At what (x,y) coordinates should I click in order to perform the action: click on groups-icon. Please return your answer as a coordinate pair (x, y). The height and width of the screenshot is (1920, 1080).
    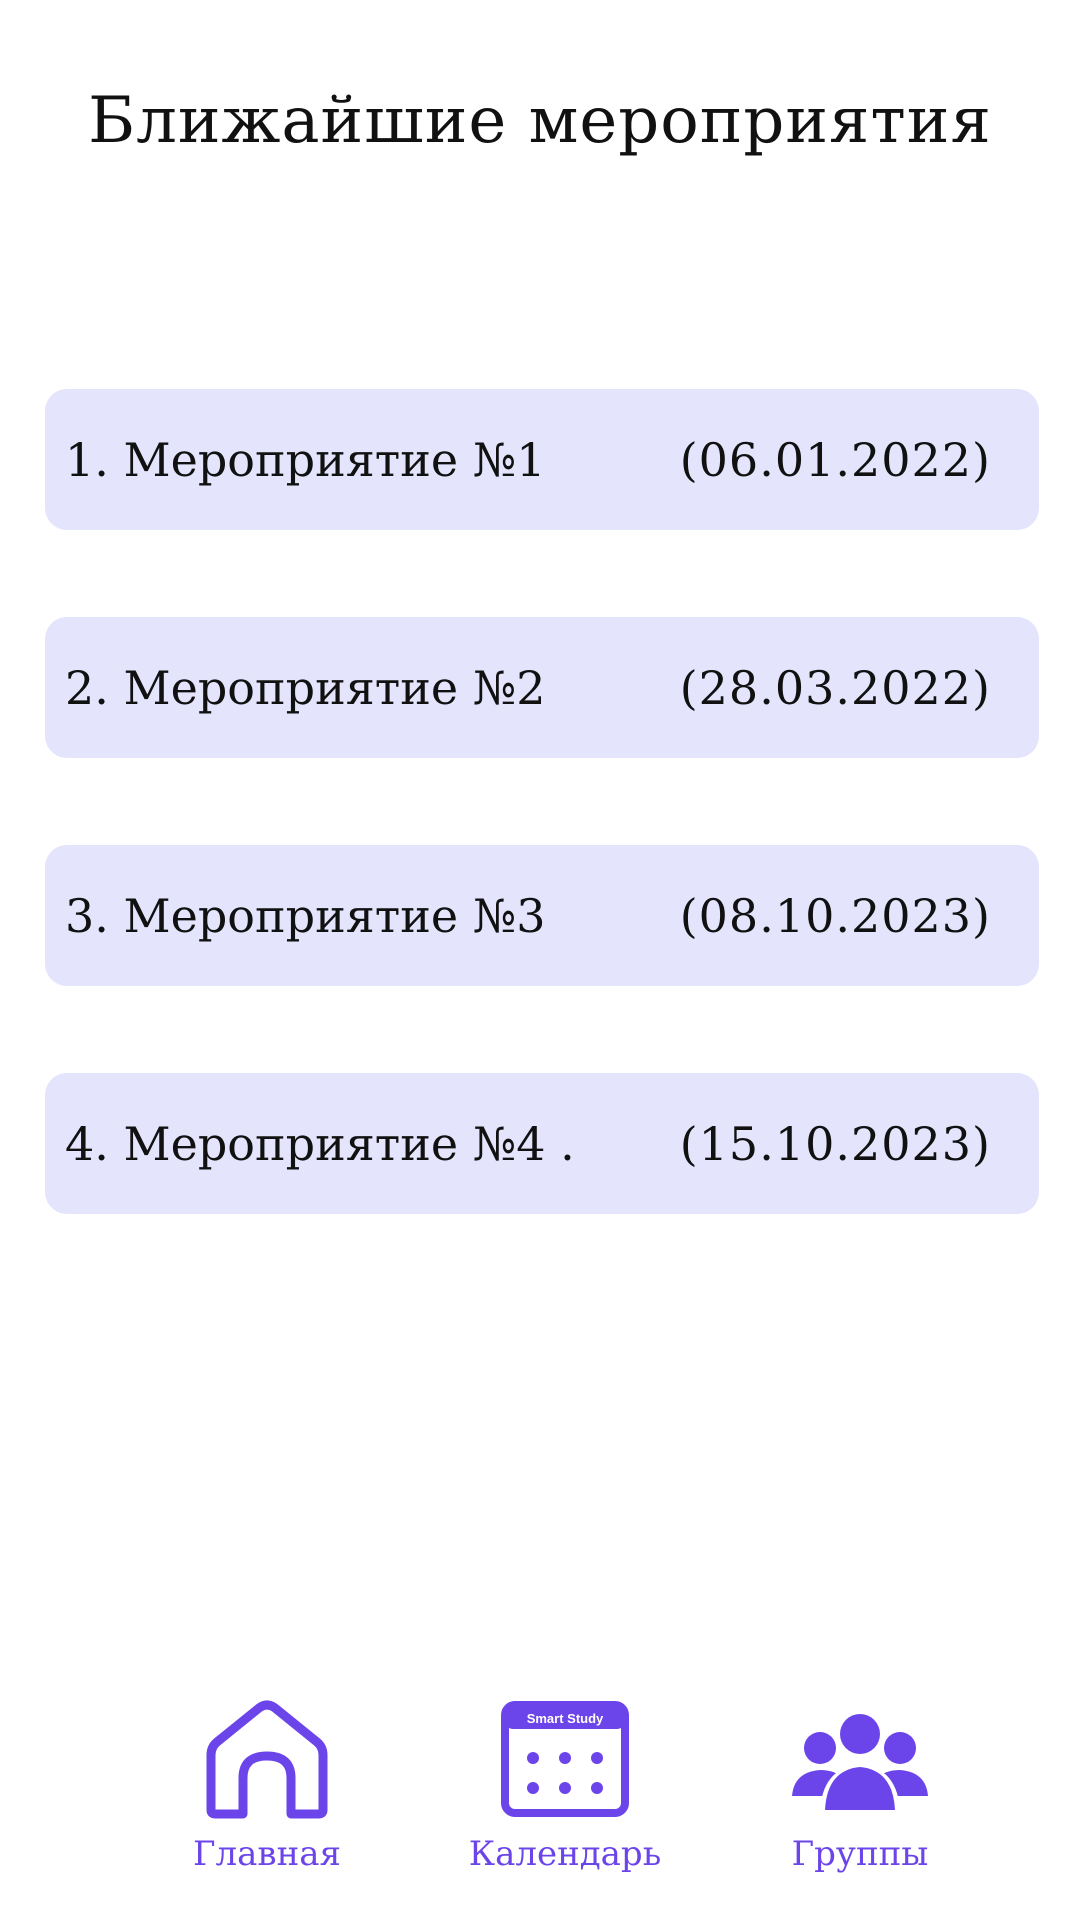
    Looking at the image, I should click on (860, 1761).